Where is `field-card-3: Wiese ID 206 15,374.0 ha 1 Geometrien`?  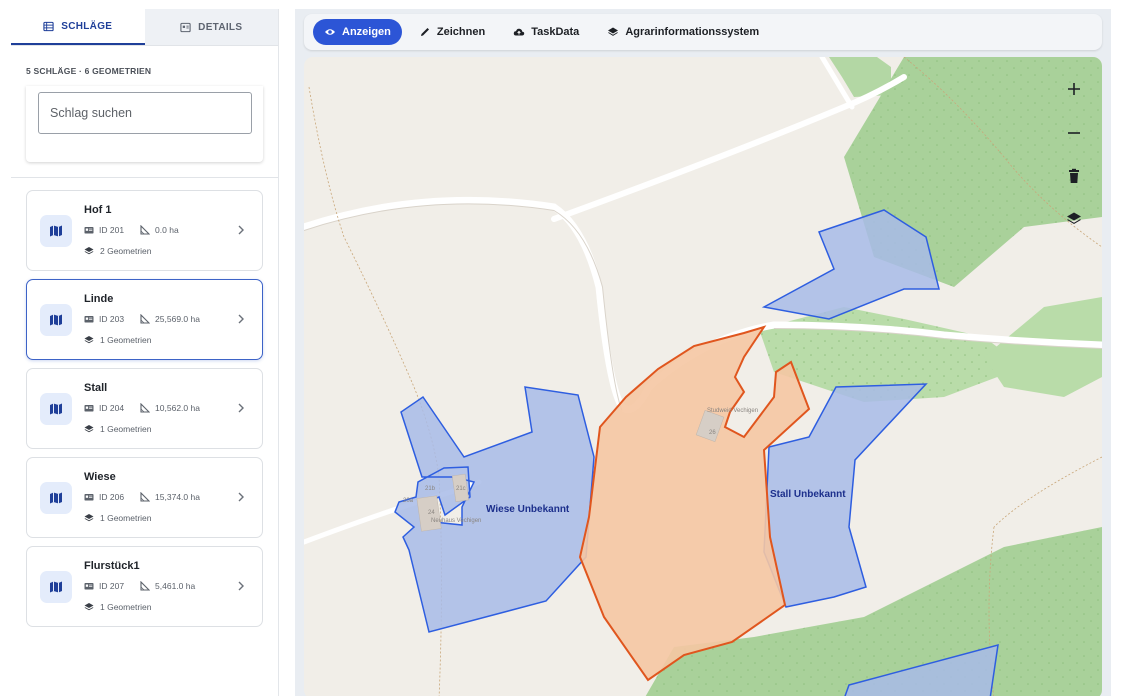 field-card-3: Wiese ID 206 15,374.0 ha 1 Geometrien is located at coordinates (144, 497).